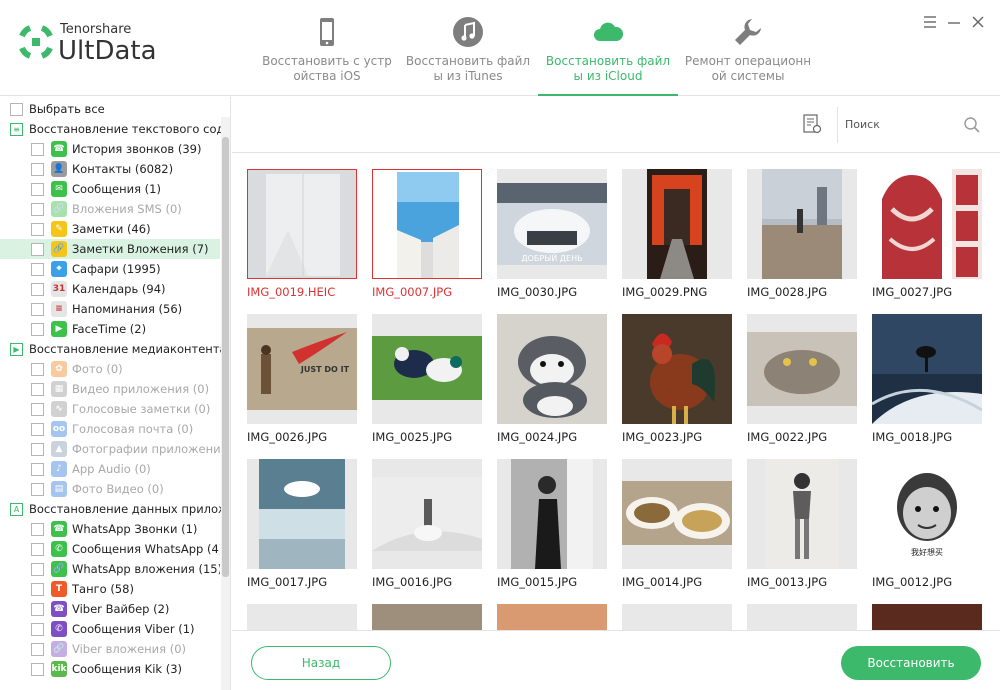  Describe the element at coordinates (110, 649) in the screenshot. I see `sidebar-item: 🔗 Viber вложения (0)` at that location.